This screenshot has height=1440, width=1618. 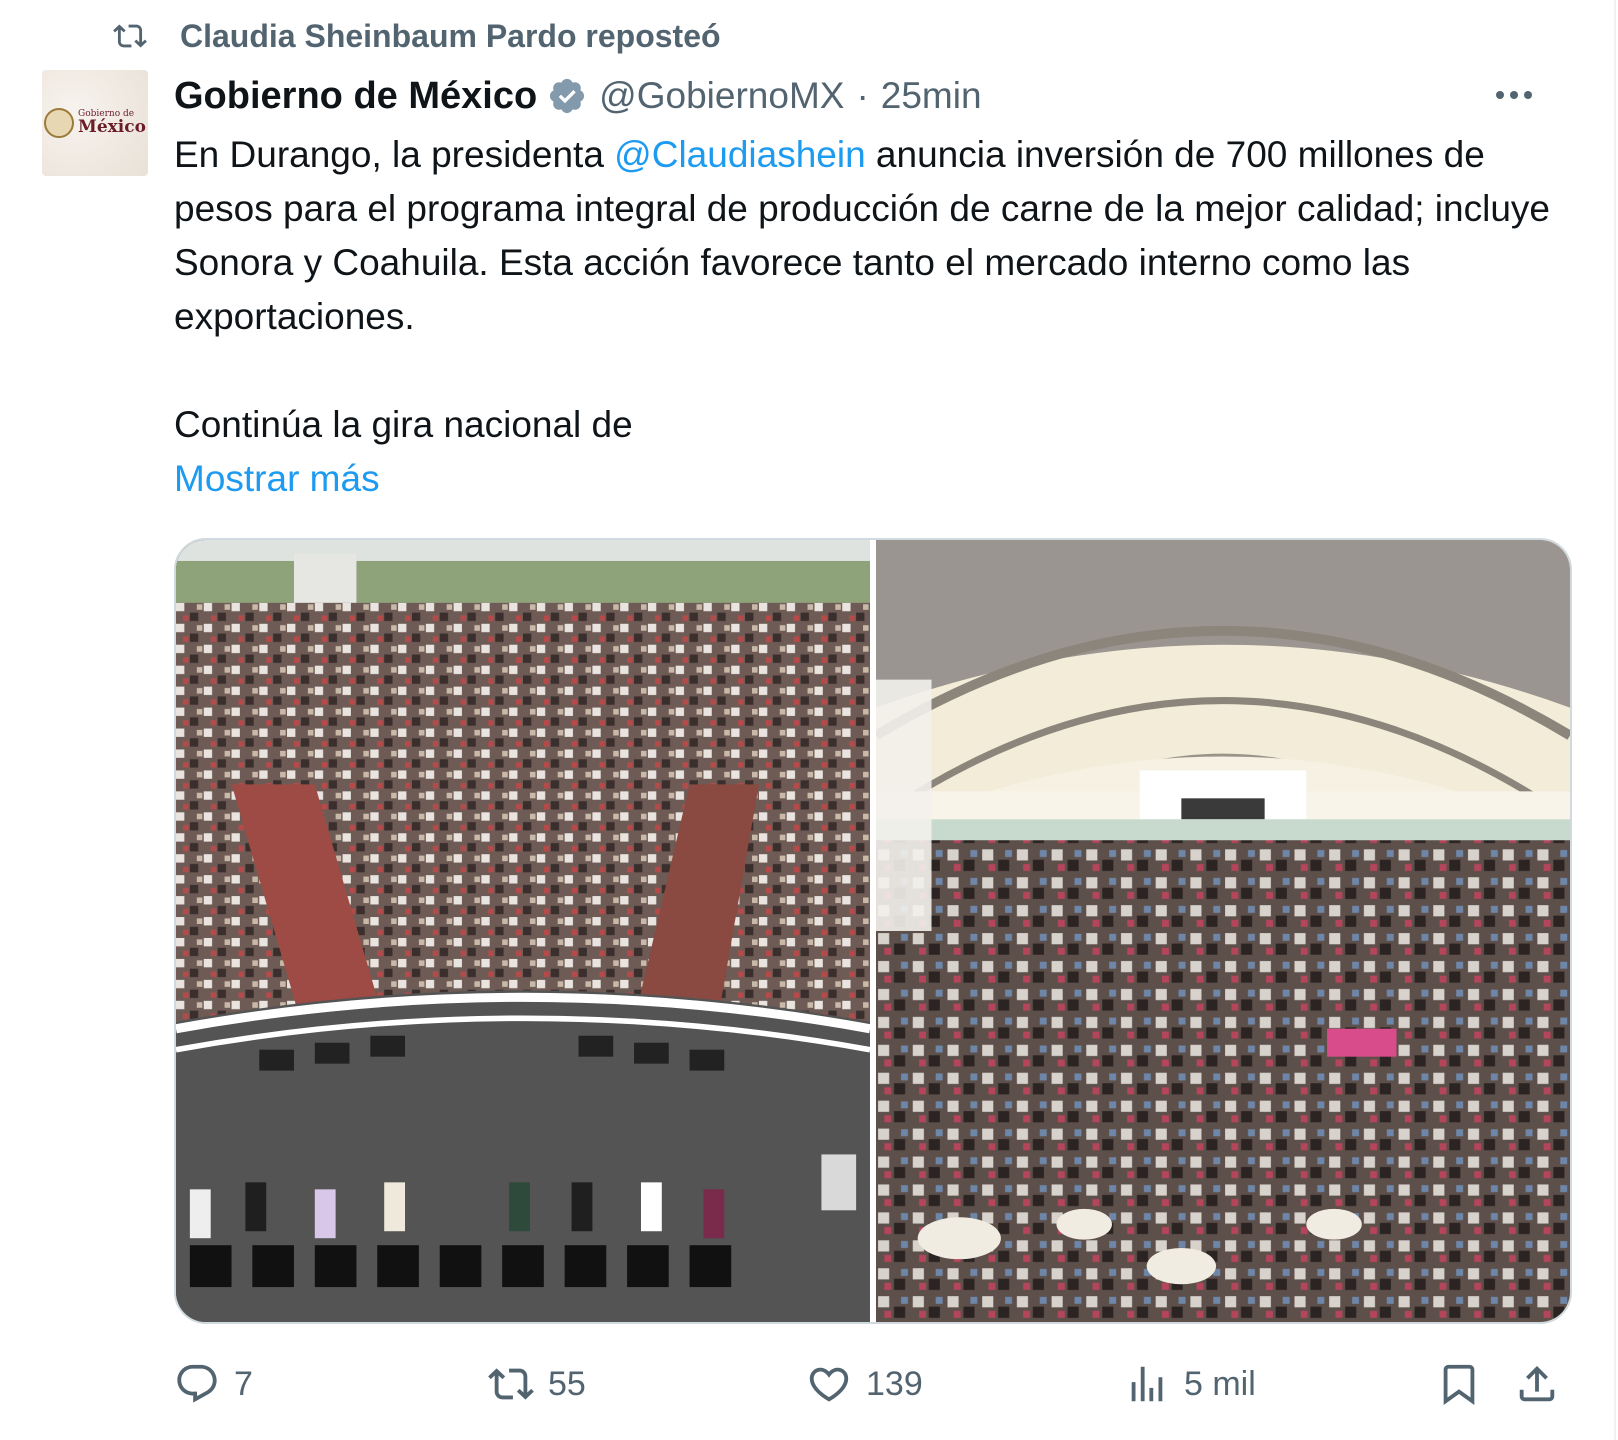 I want to click on mention-link: @Claudiashein, so click(x=739, y=154).